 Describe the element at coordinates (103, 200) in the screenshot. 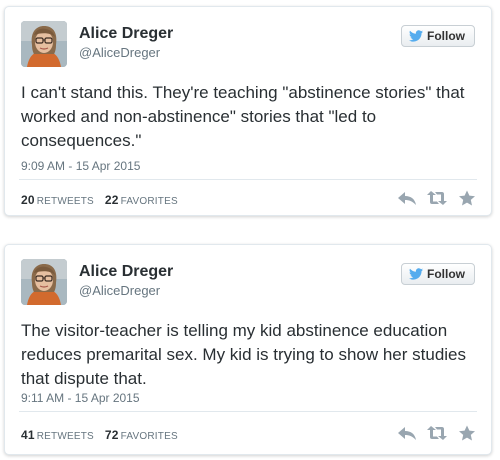

I see `tweet-stats: 20 RETWEETS 22 FAVORITES` at that location.